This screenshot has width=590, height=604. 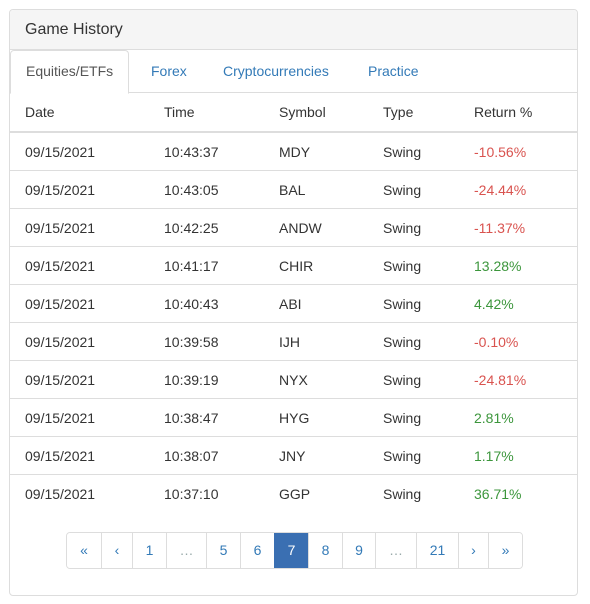 What do you see at coordinates (84, 550) in the screenshot?
I see `first-page-button: «` at bounding box center [84, 550].